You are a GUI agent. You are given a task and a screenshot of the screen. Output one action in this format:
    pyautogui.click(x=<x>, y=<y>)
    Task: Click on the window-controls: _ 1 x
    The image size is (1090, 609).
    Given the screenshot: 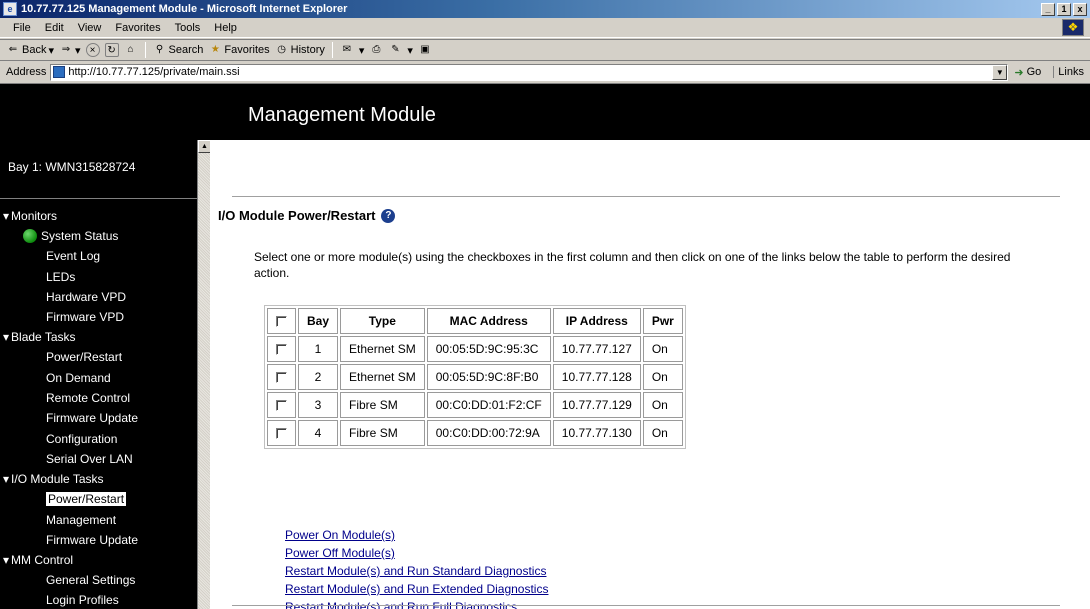 What is the action you would take?
    pyautogui.click(x=1064, y=9)
    